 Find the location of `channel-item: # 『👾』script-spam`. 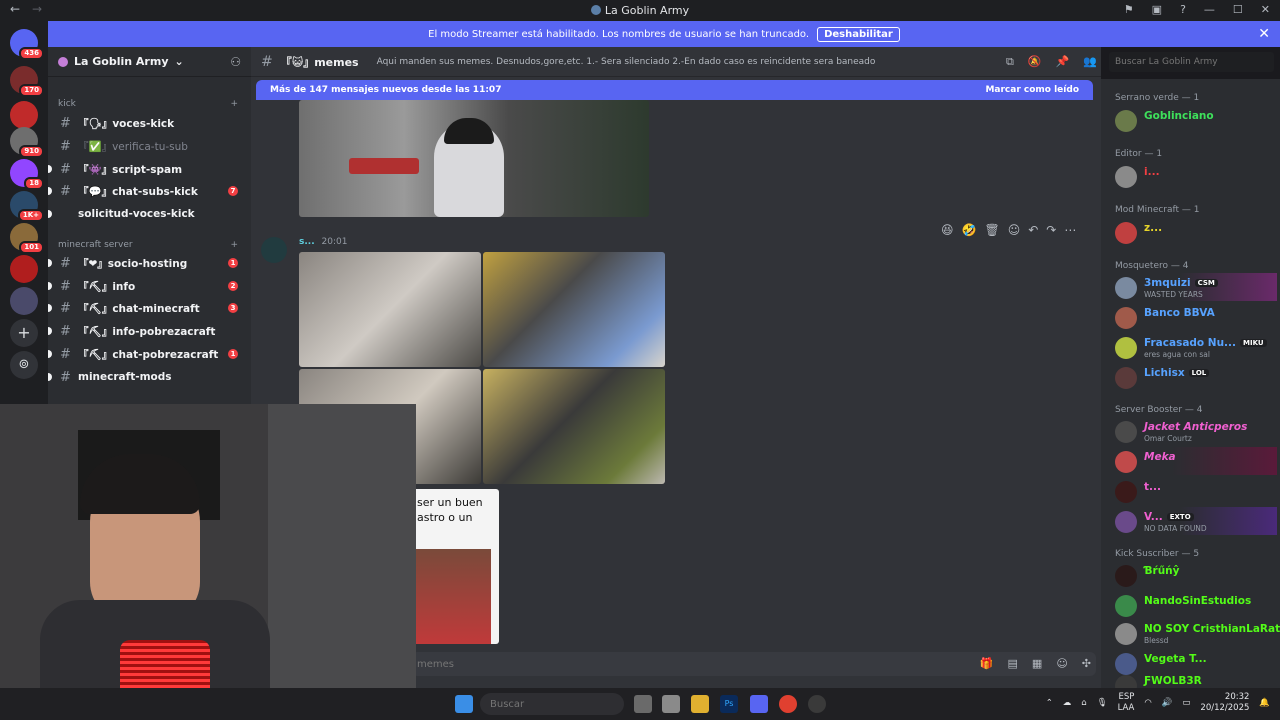

channel-item: # 『👾』script-spam is located at coordinates (145, 169).